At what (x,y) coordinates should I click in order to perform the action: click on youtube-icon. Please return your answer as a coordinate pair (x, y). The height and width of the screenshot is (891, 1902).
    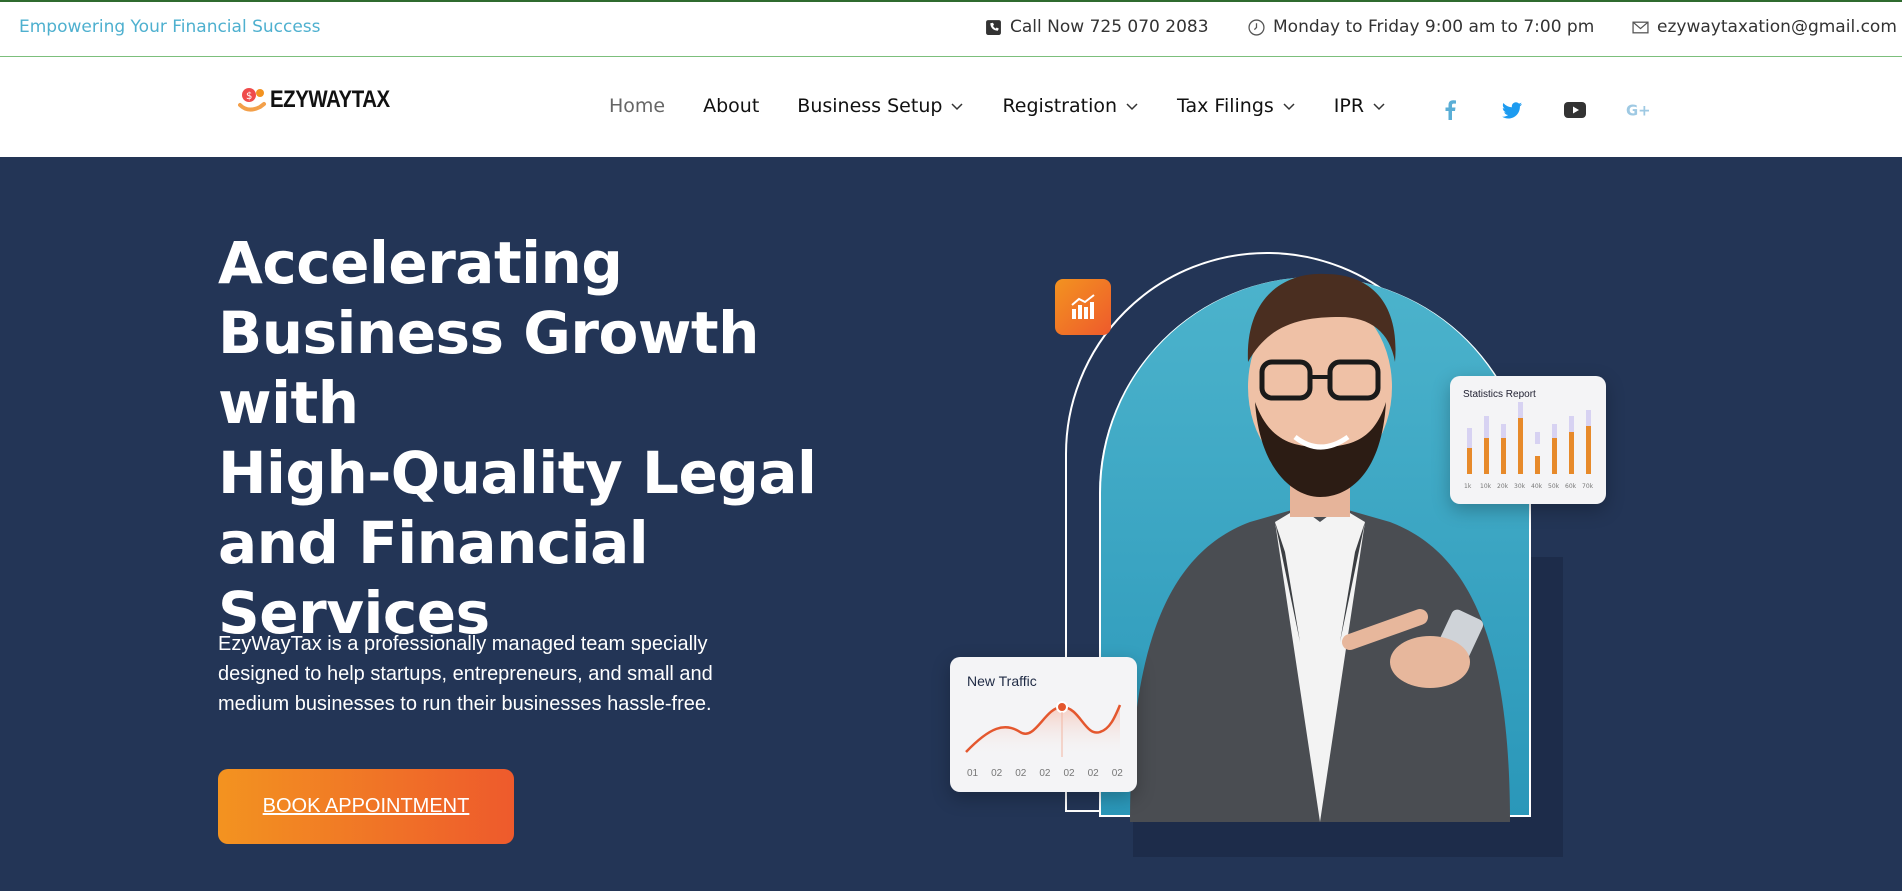
    Looking at the image, I should click on (1575, 110).